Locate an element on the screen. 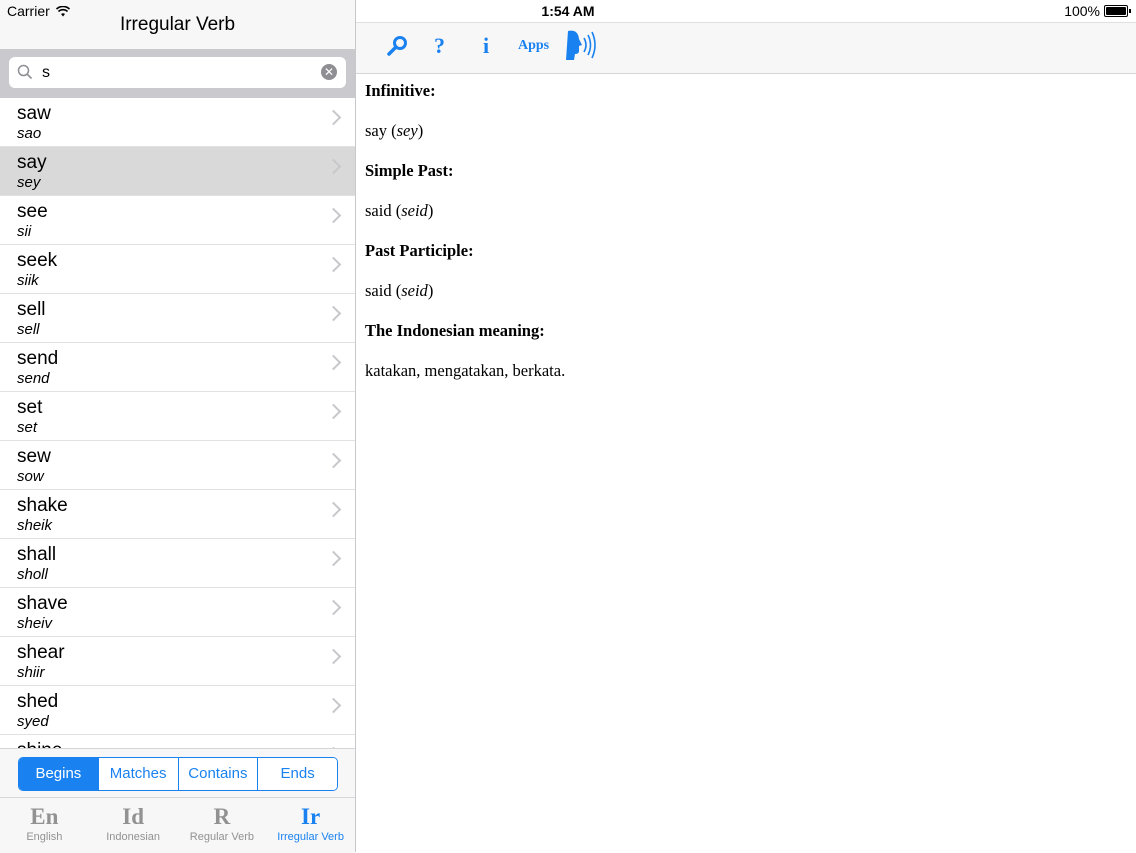  clear-search-icon: ✕ is located at coordinates (329, 72).